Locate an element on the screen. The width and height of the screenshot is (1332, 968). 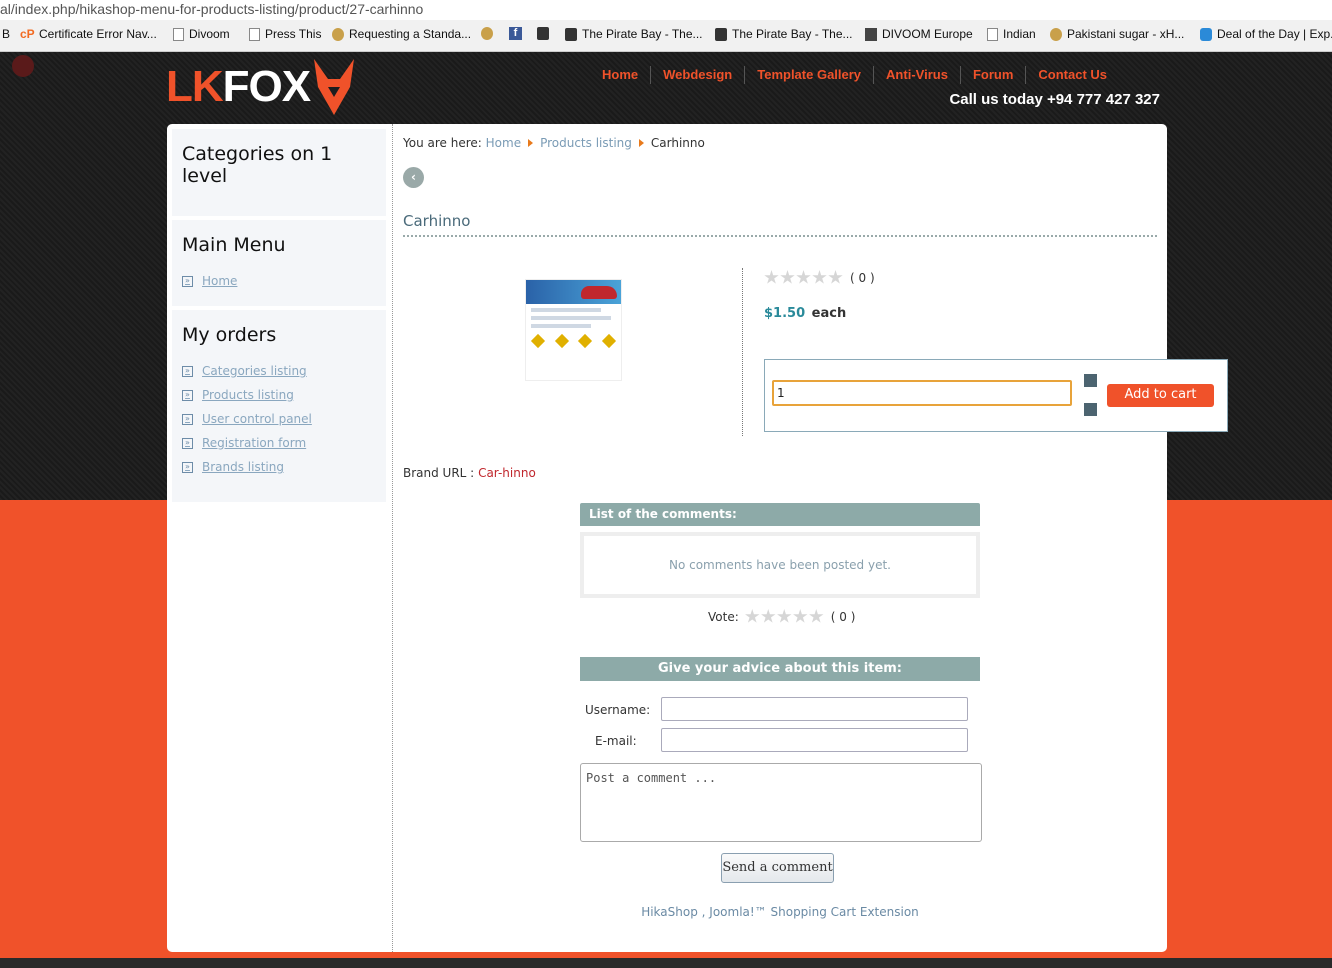
orders-item-brands-listing: » Brands listing is located at coordinates (279, 467).